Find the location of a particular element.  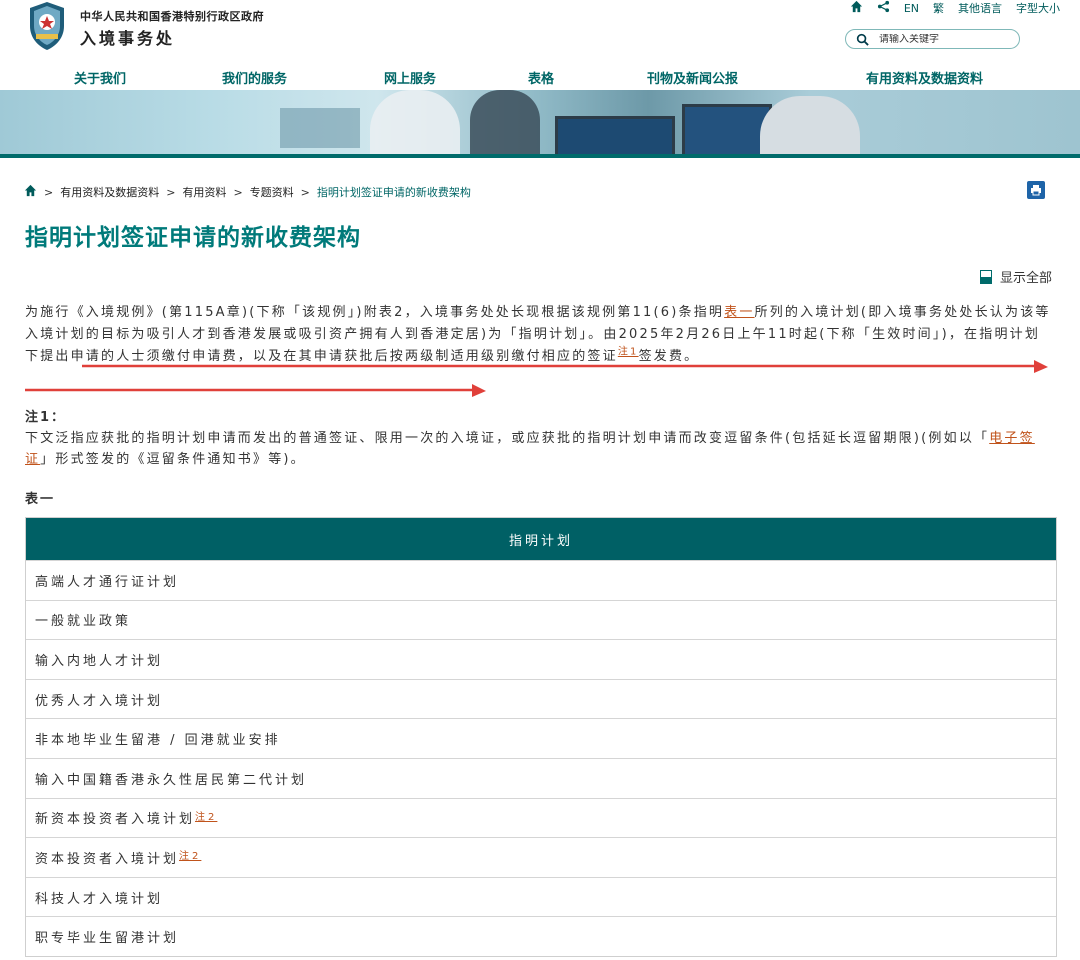

utility-bar: EN 繁 其他语言 字型大小 is located at coordinates (955, 8).